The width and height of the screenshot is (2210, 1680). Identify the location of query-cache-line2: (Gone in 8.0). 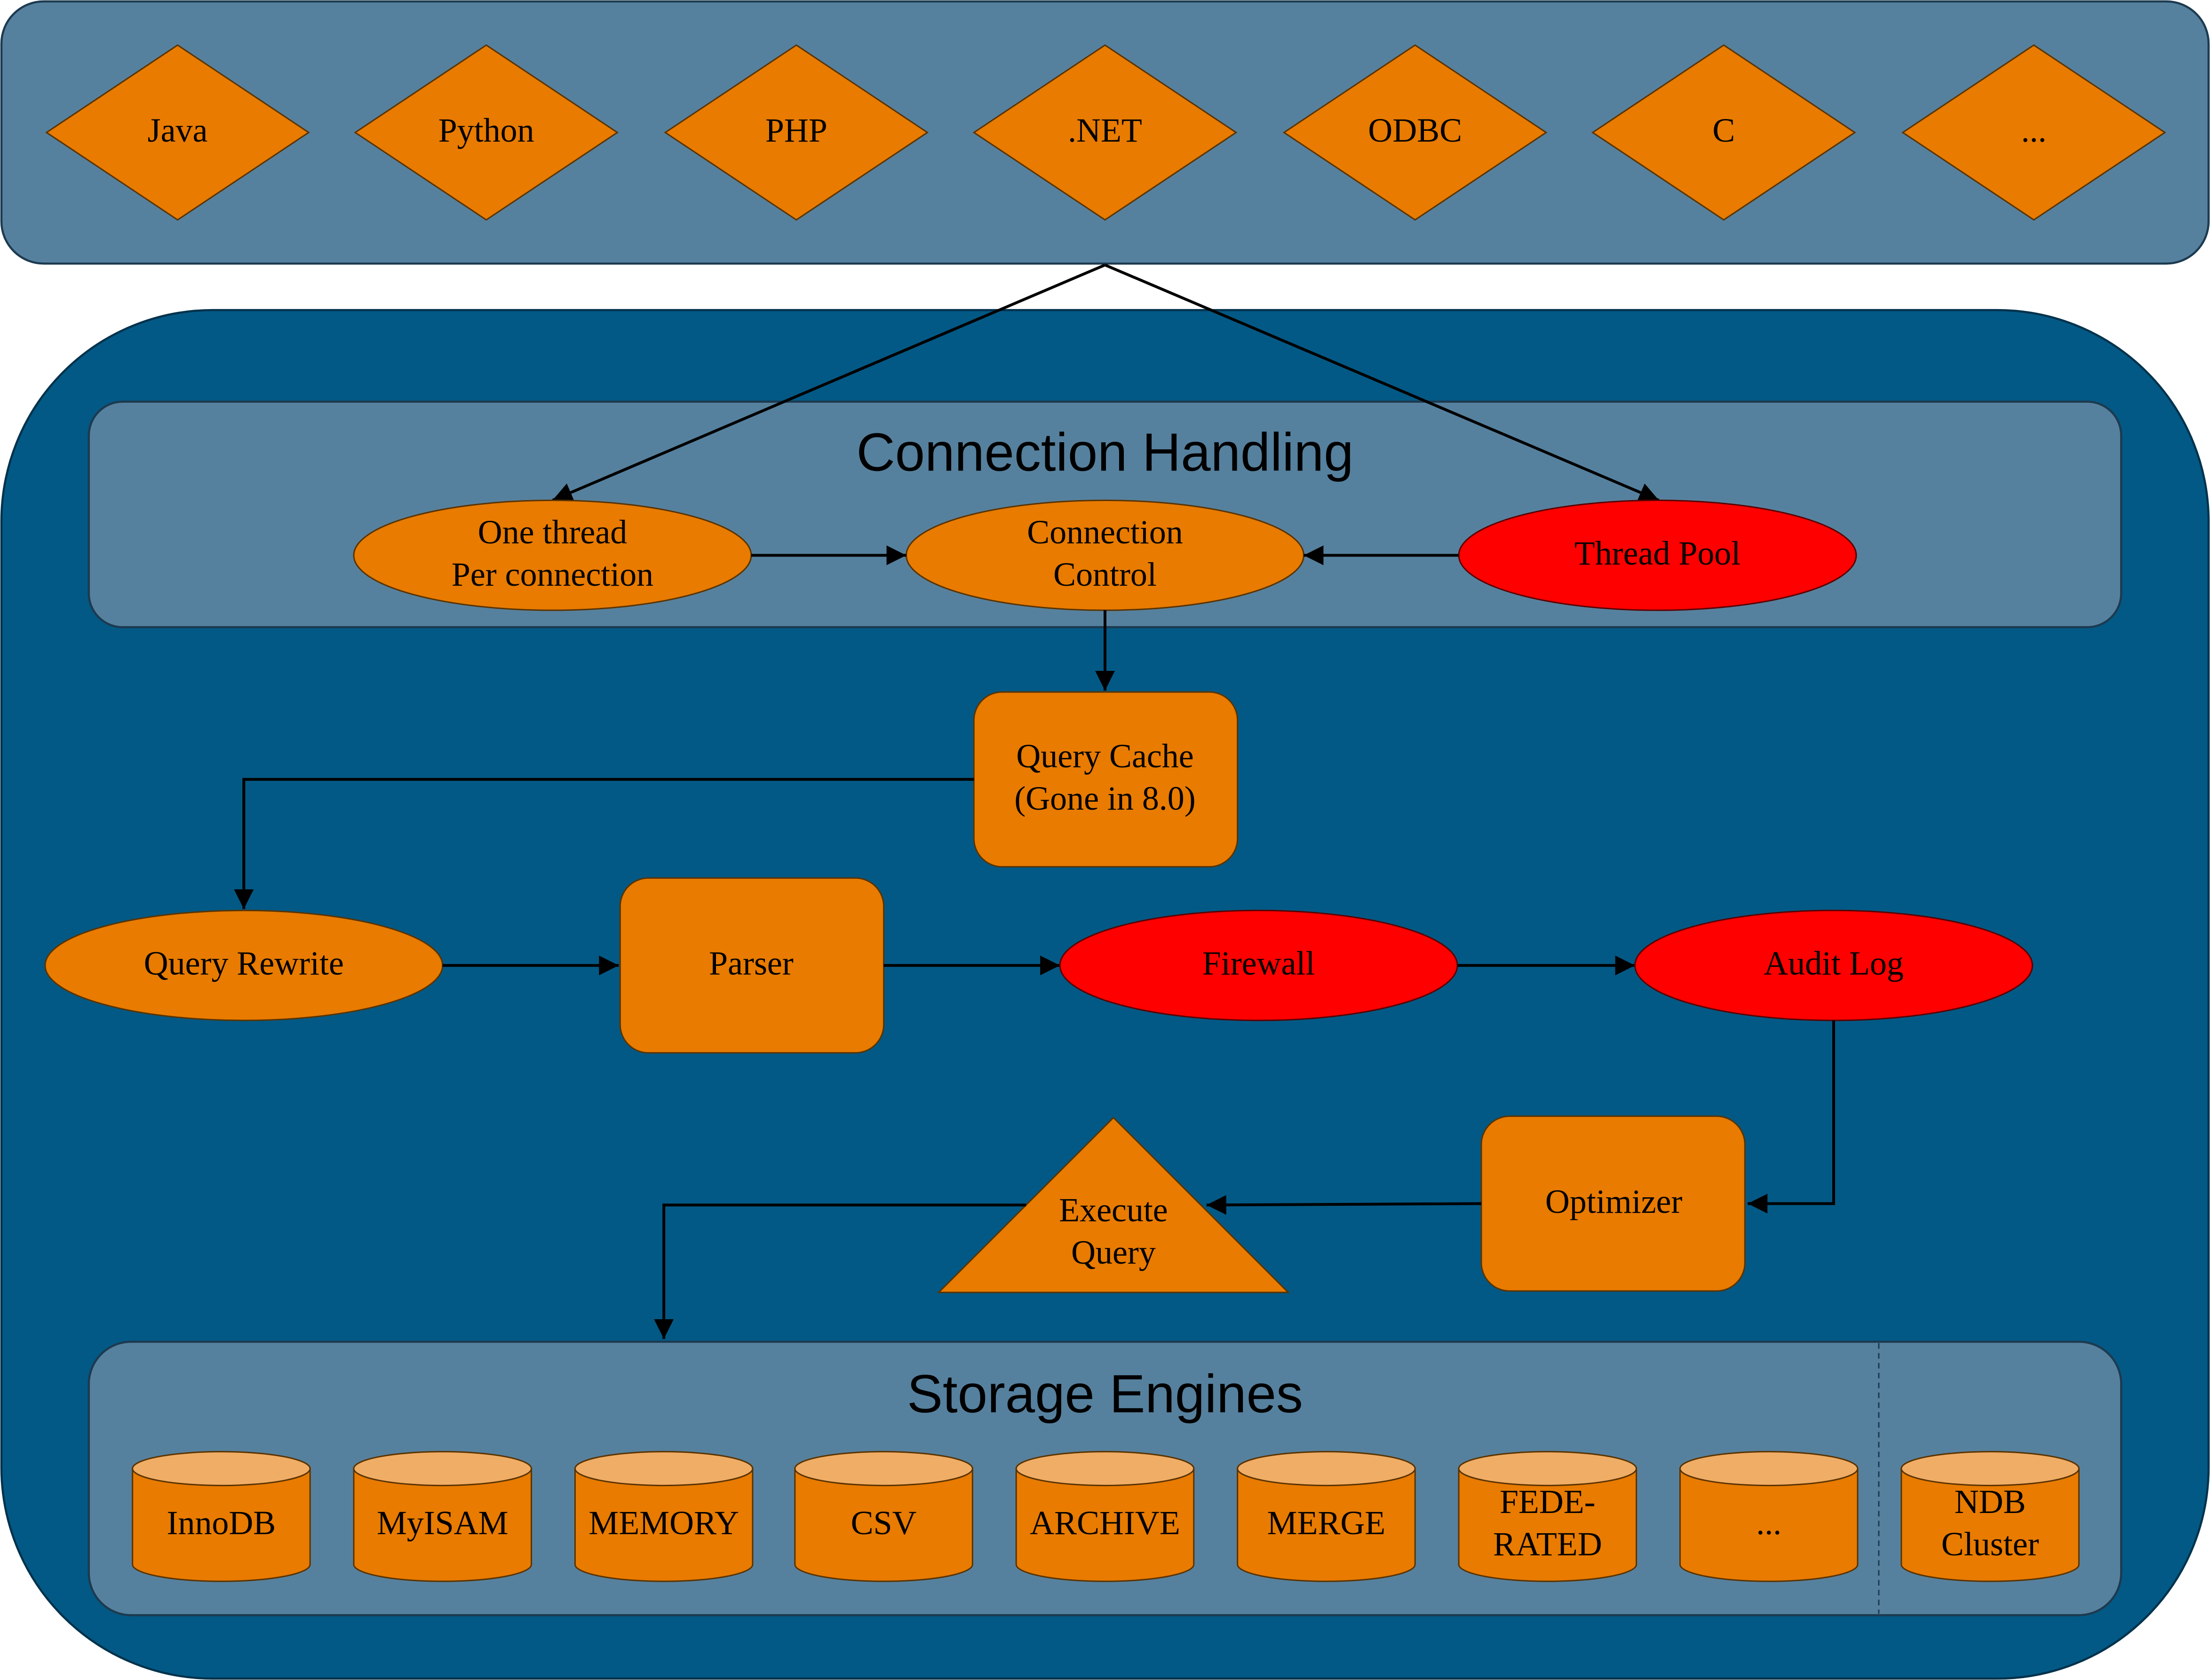
(1104, 798).